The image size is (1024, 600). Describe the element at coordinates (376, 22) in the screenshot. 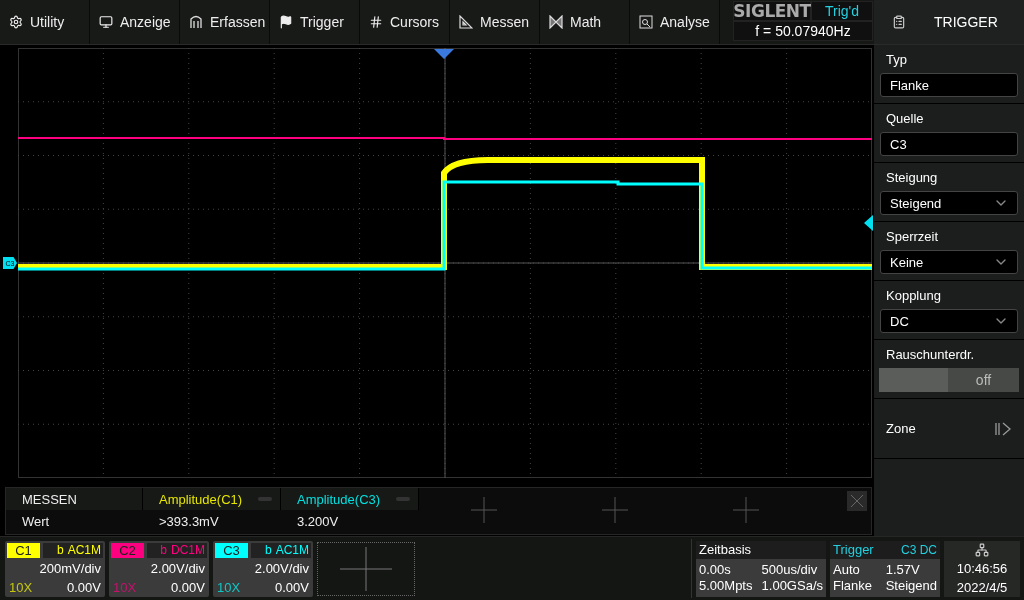

I see `grid-icon` at that location.